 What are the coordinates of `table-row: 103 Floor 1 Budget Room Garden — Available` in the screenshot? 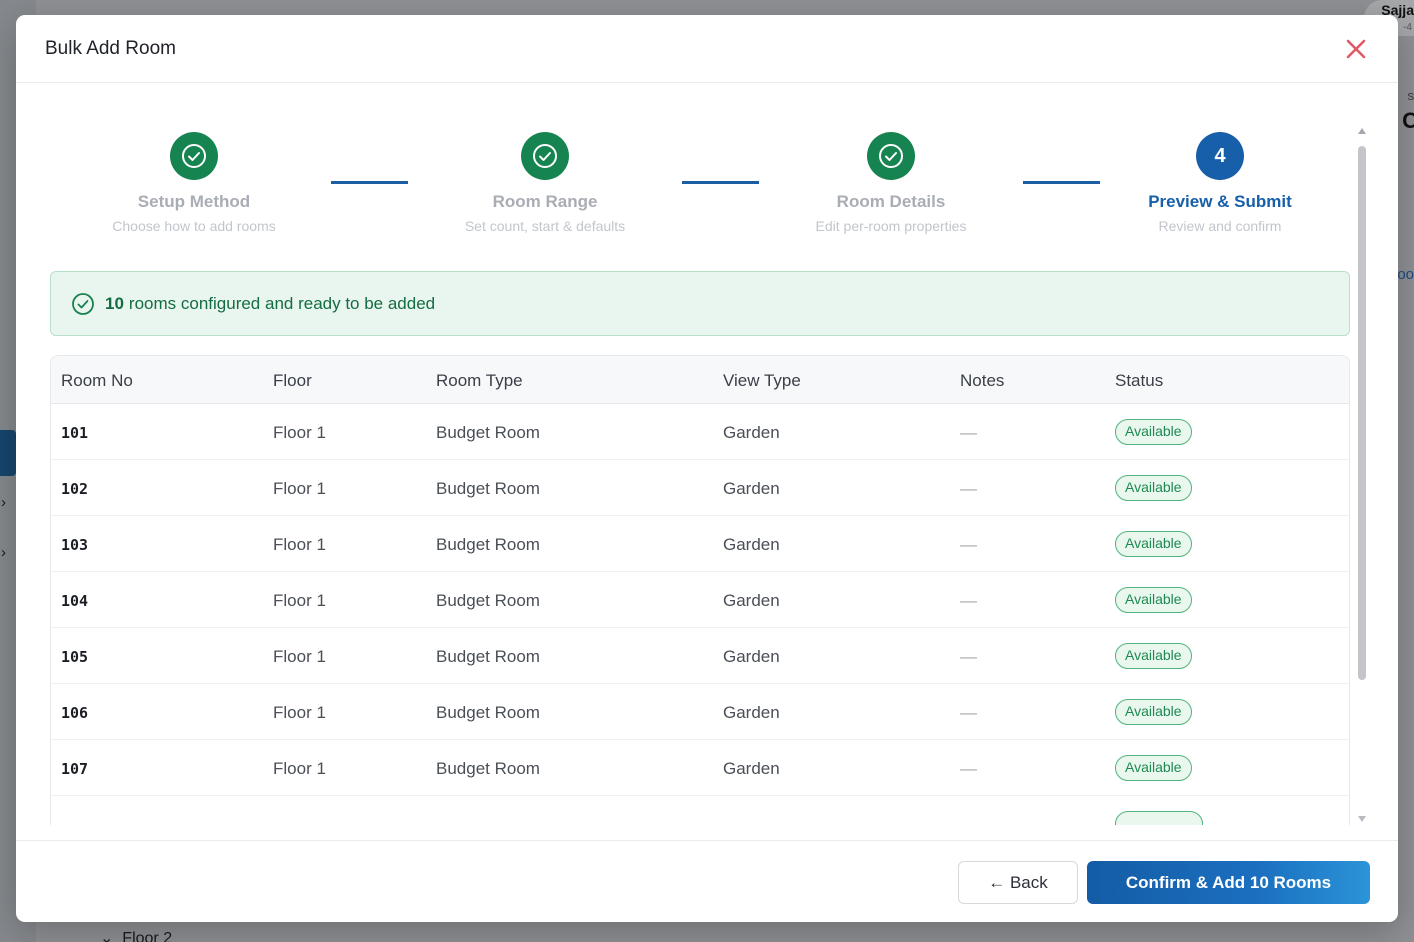 It's located at (700, 544).